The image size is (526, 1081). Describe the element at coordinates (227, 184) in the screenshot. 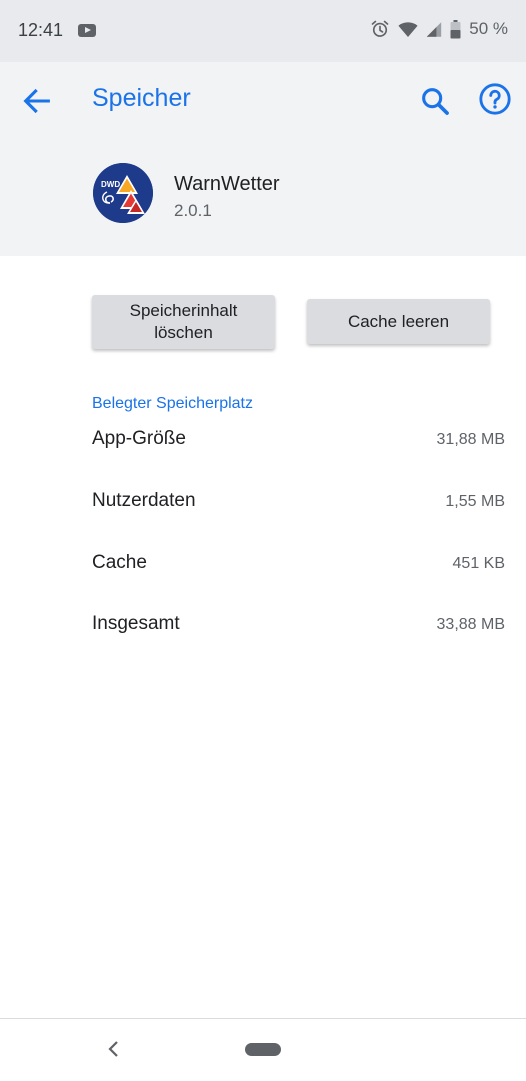

I see `app-name: WarnWetter` at that location.